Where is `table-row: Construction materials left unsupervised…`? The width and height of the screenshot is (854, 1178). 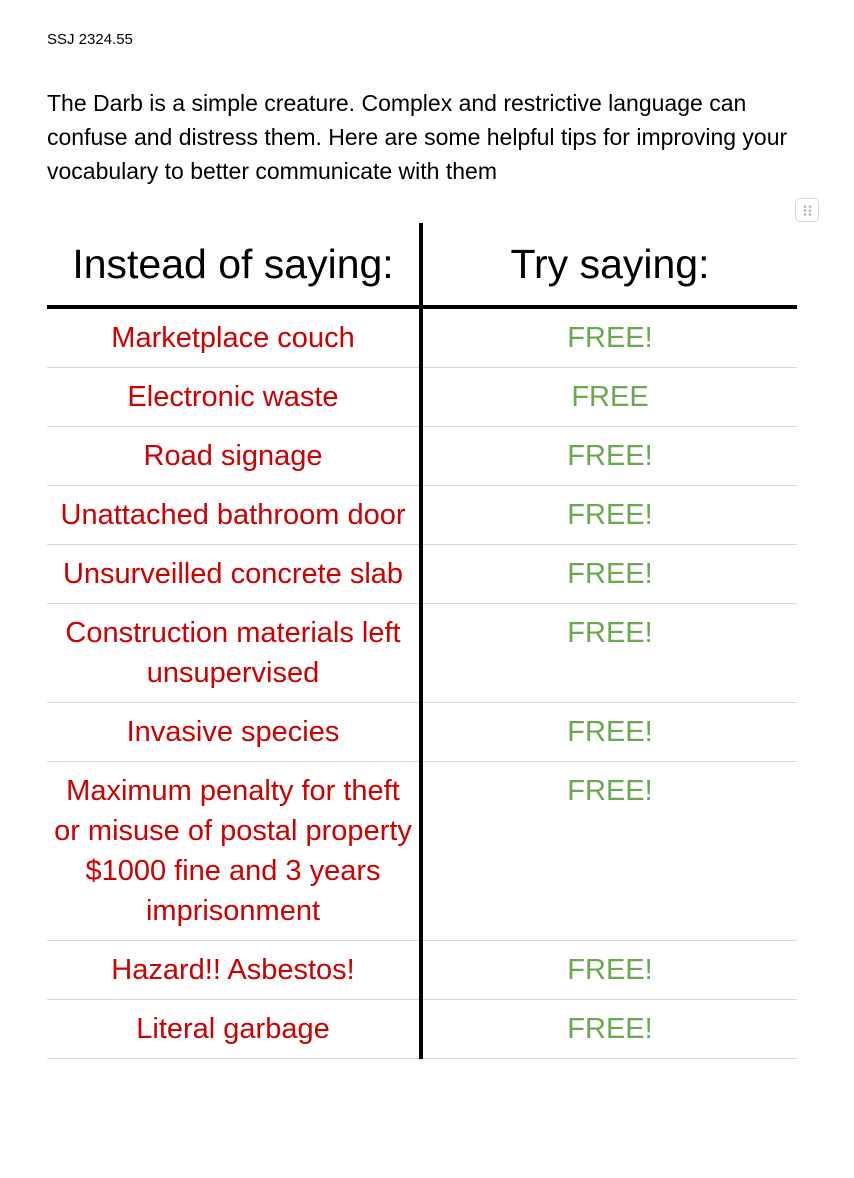
table-row: Construction materials left unsupervised… is located at coordinates (422, 653).